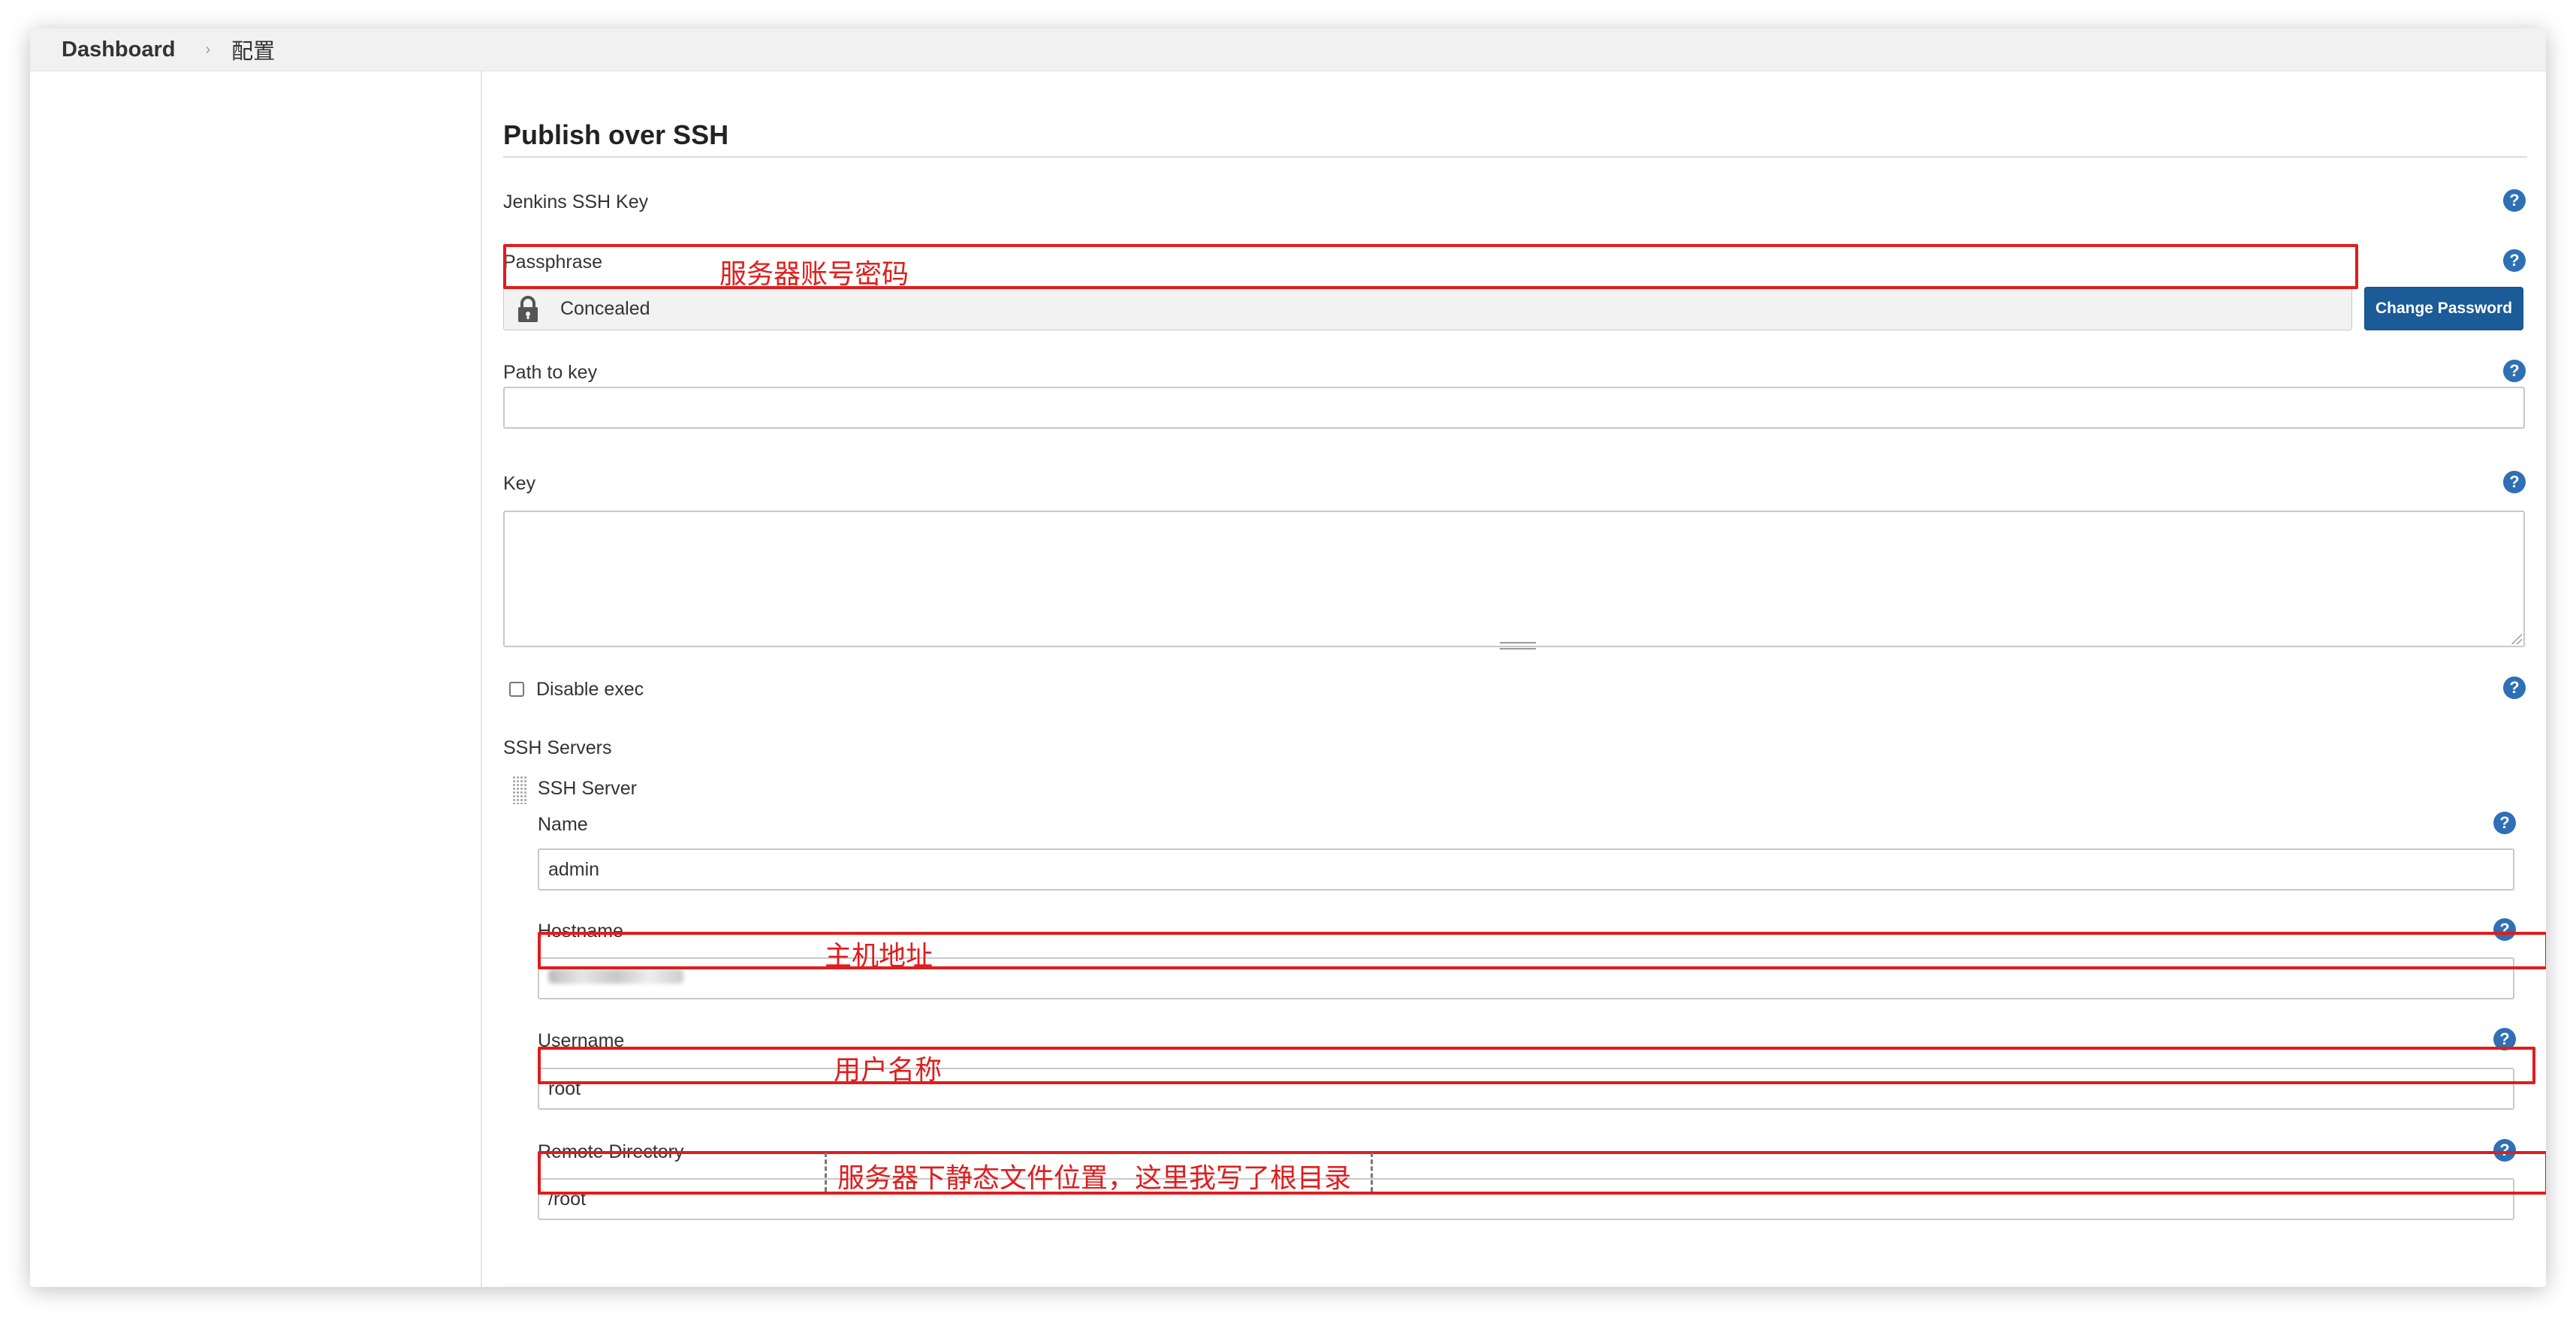  What do you see at coordinates (605, 308) in the screenshot?
I see `passphrase-concealed-text: Concealed` at bounding box center [605, 308].